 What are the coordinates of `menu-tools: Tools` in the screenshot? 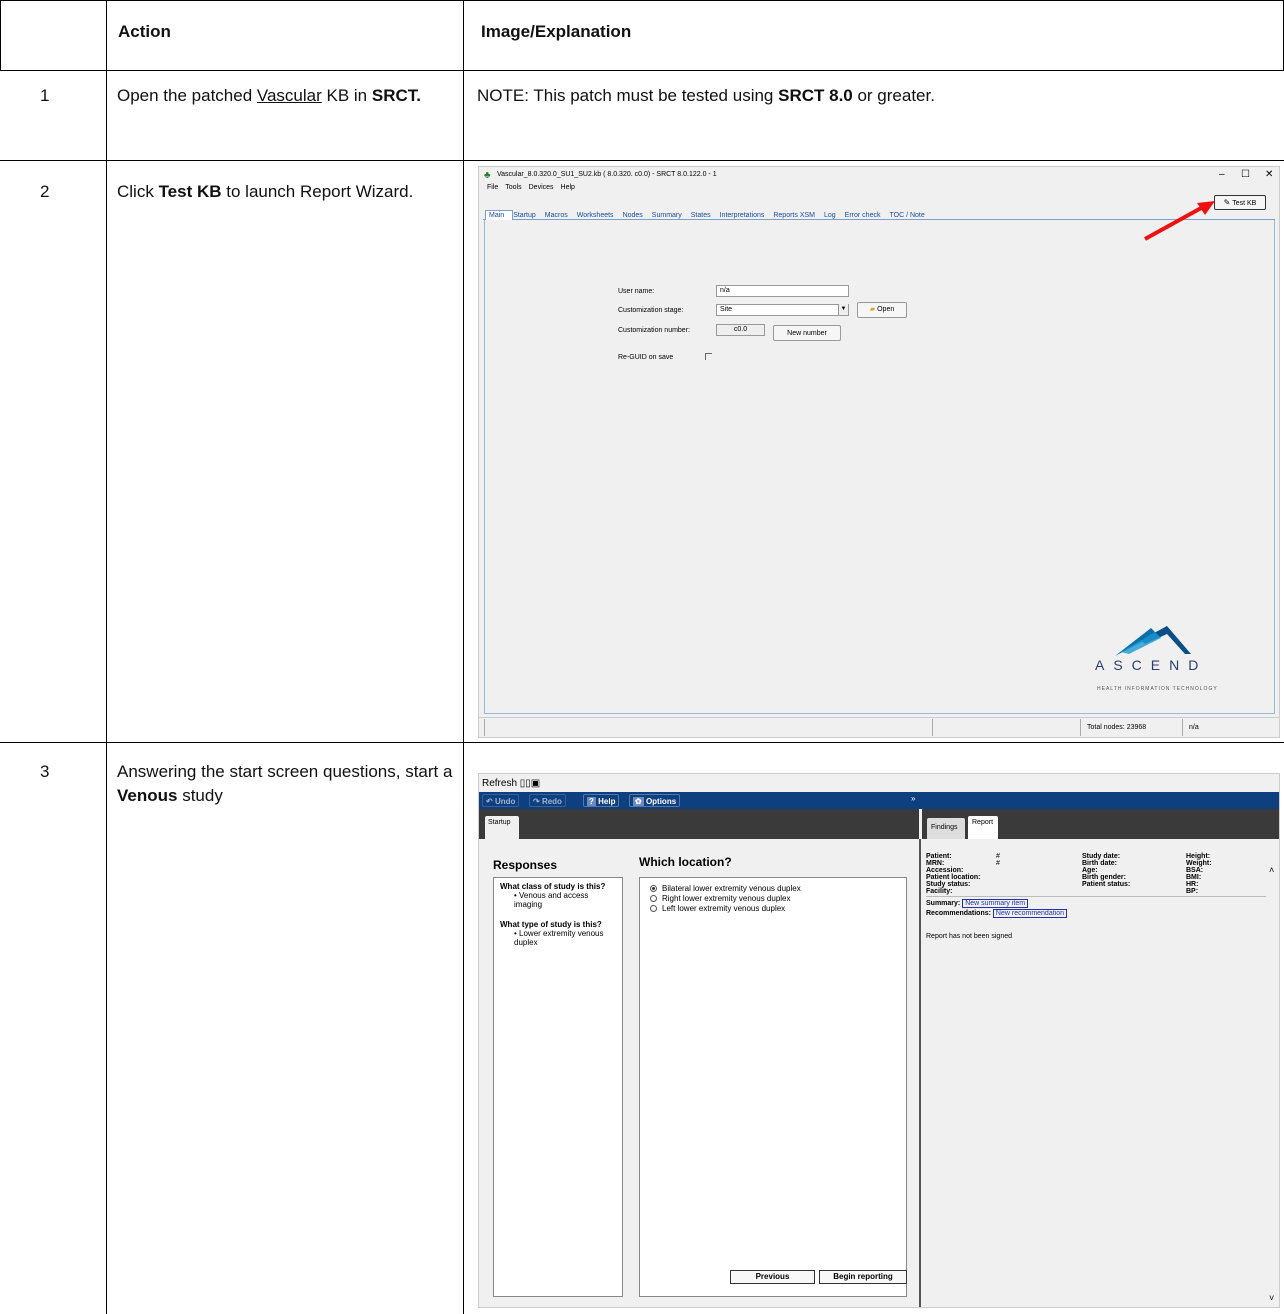 It's located at (513, 187).